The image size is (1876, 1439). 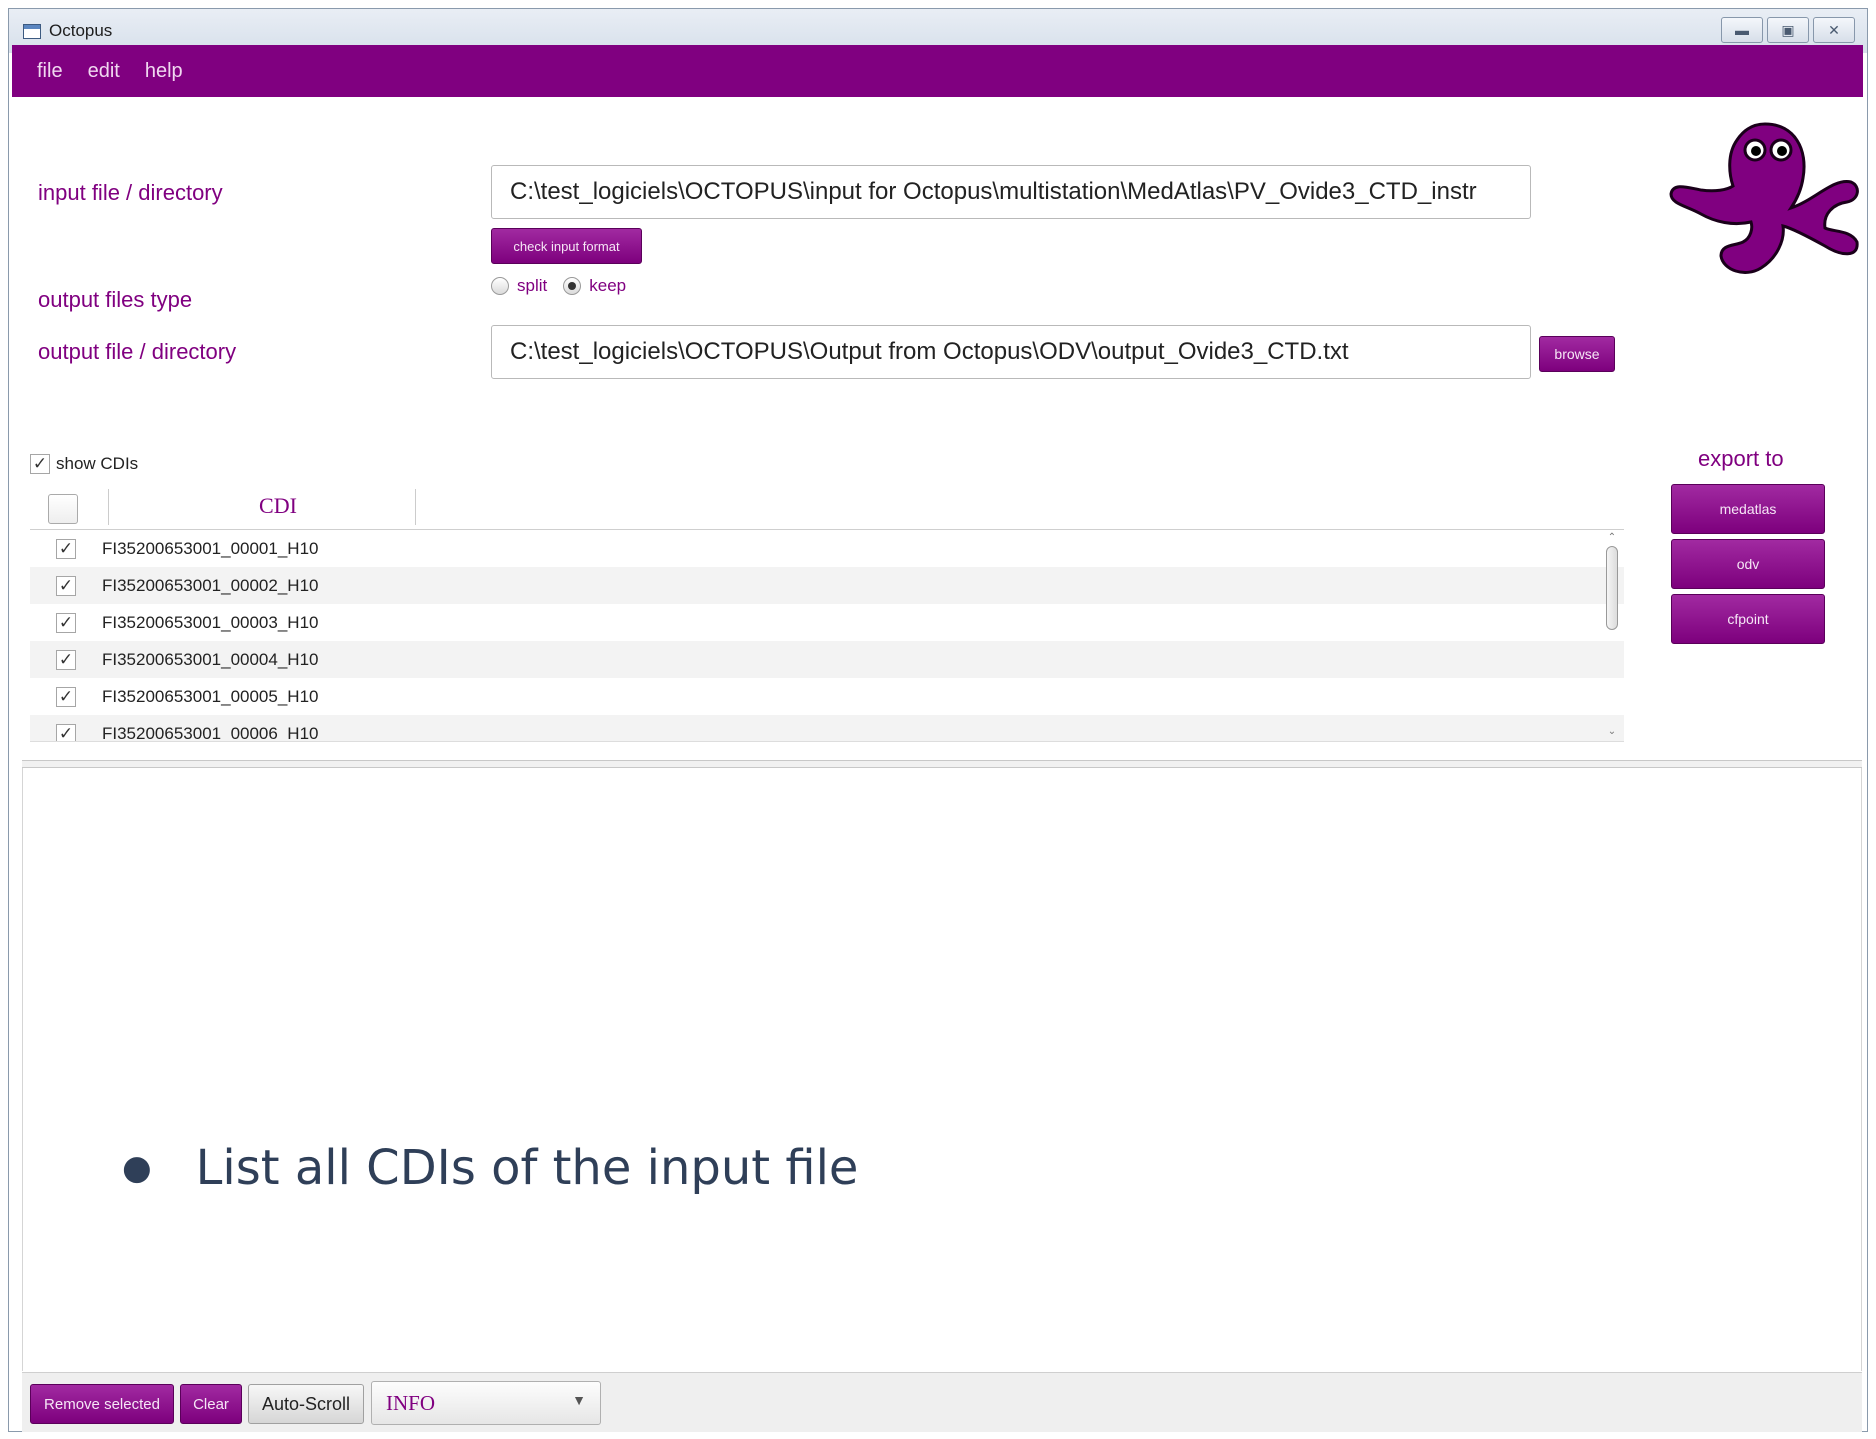 What do you see at coordinates (130, 192) in the screenshot?
I see `input-file-label: input file / directory` at bounding box center [130, 192].